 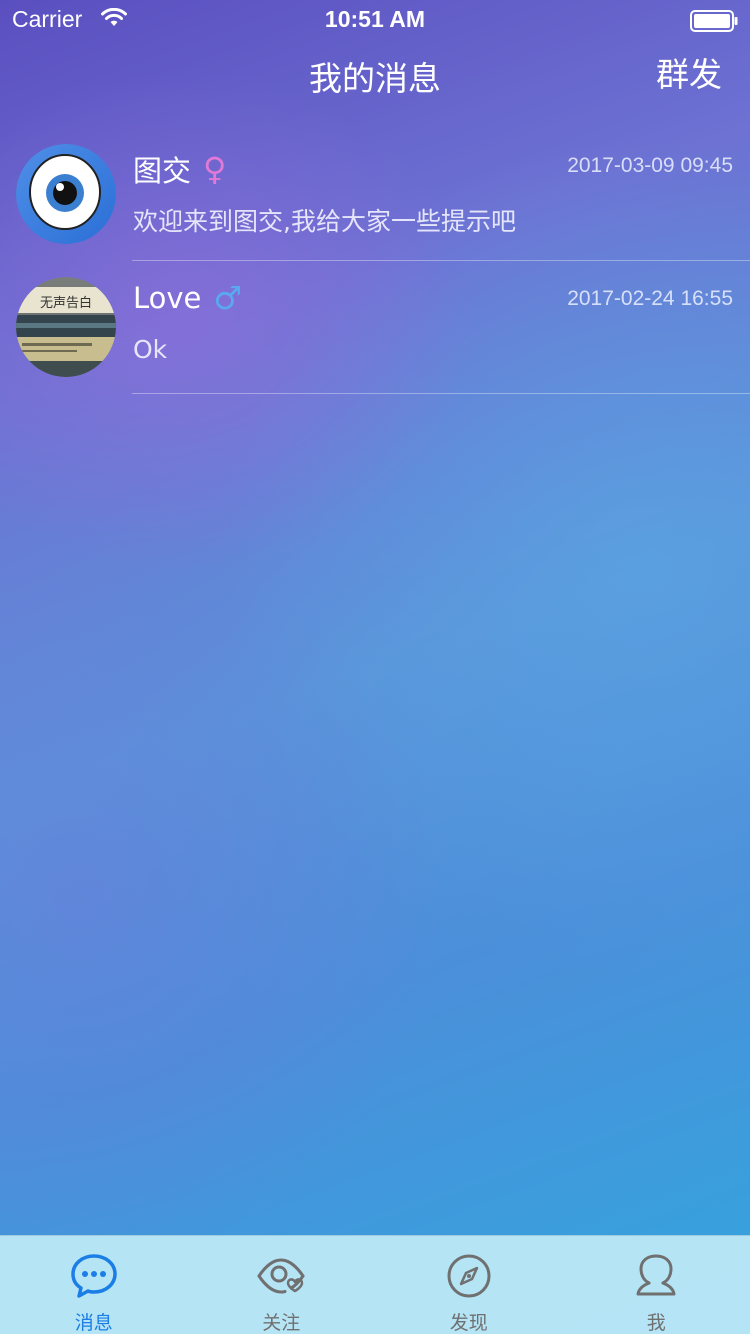 What do you see at coordinates (469, 1276) in the screenshot?
I see `compass-icon` at bounding box center [469, 1276].